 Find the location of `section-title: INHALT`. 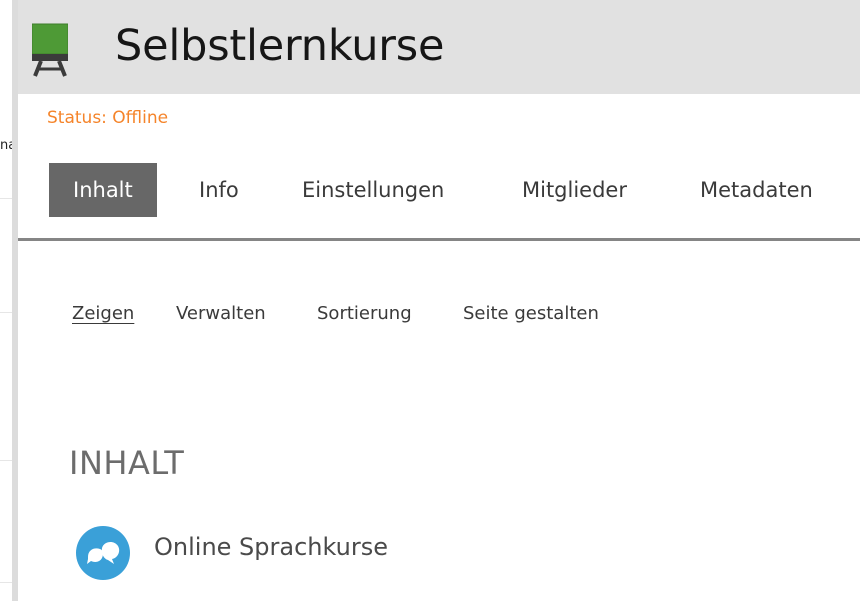

section-title: INHALT is located at coordinates (127, 463).